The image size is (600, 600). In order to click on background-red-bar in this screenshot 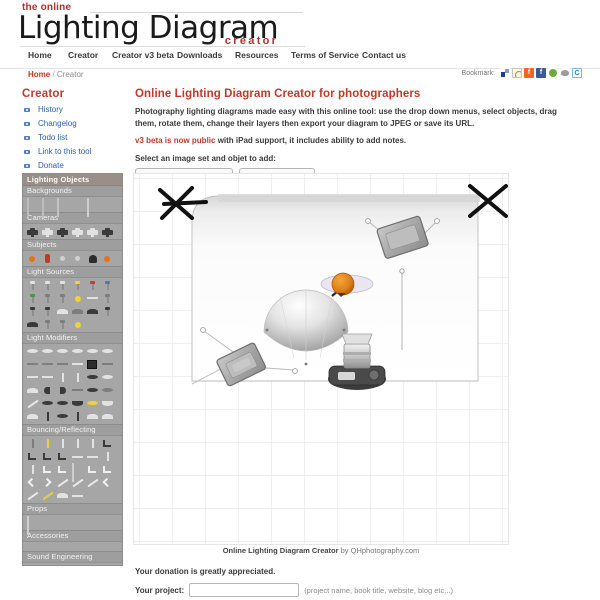, I will do `click(77, 204)`.